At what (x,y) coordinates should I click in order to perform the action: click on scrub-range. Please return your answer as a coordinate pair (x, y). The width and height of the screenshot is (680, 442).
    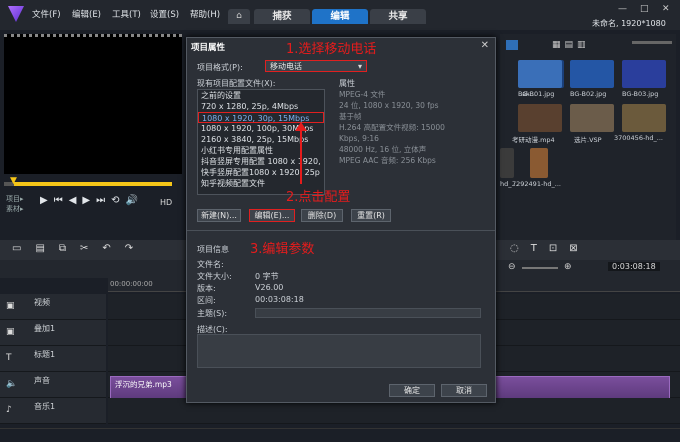
    Looking at the image, I should click on (93, 184).